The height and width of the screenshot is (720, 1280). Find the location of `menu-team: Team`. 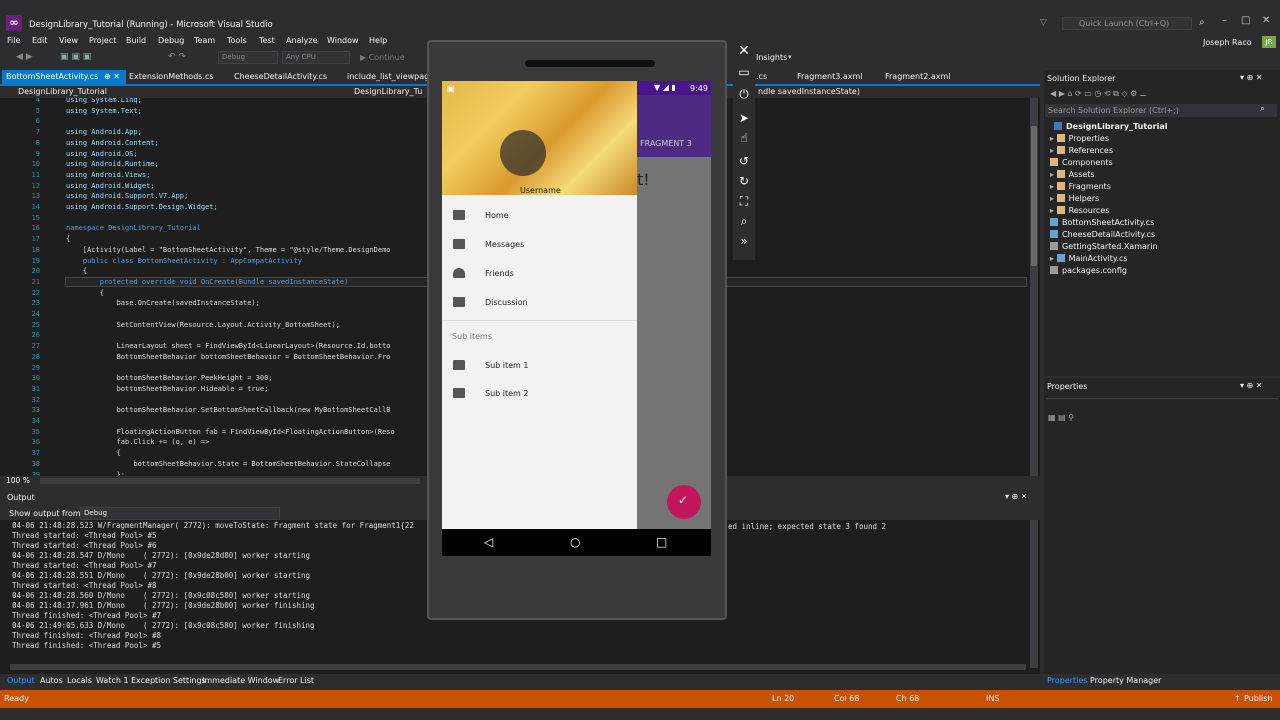

menu-team: Team is located at coordinates (204, 40).